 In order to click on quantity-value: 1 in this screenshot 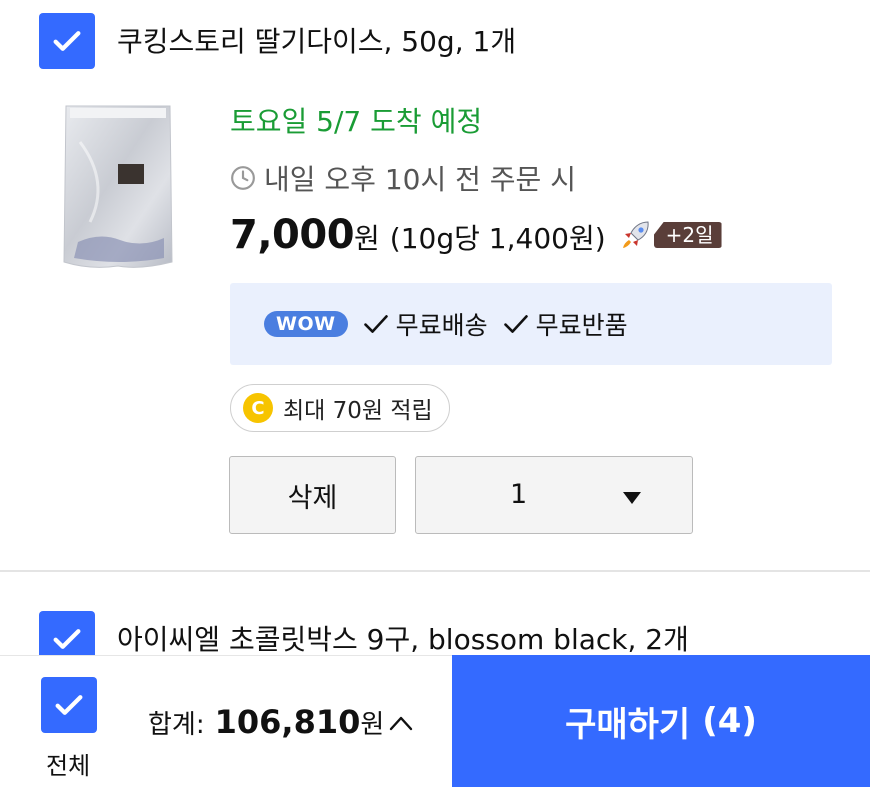, I will do `click(519, 494)`.